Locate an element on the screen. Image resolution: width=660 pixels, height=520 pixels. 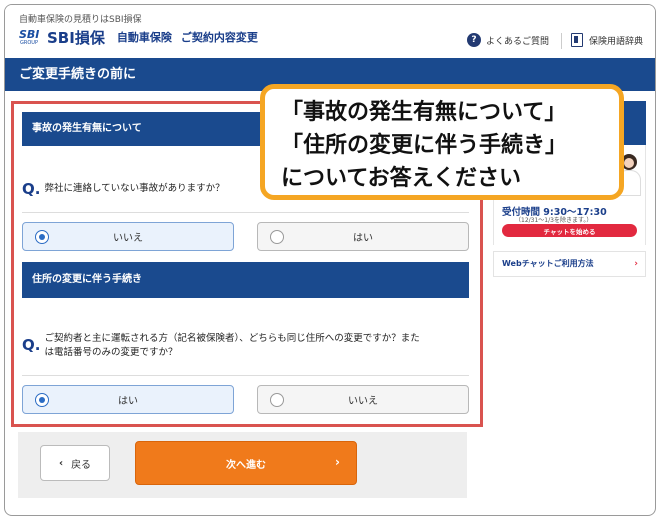
next-label: 次へ進む is located at coordinates (246, 465).